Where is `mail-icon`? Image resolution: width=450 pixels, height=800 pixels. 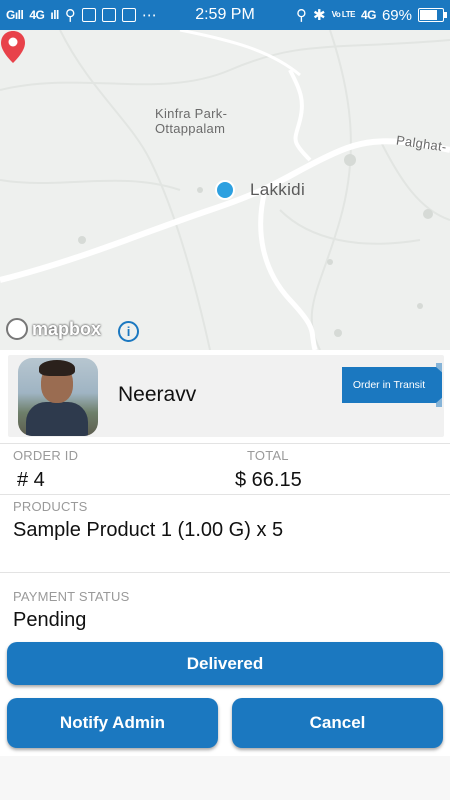 mail-icon is located at coordinates (128, 15).